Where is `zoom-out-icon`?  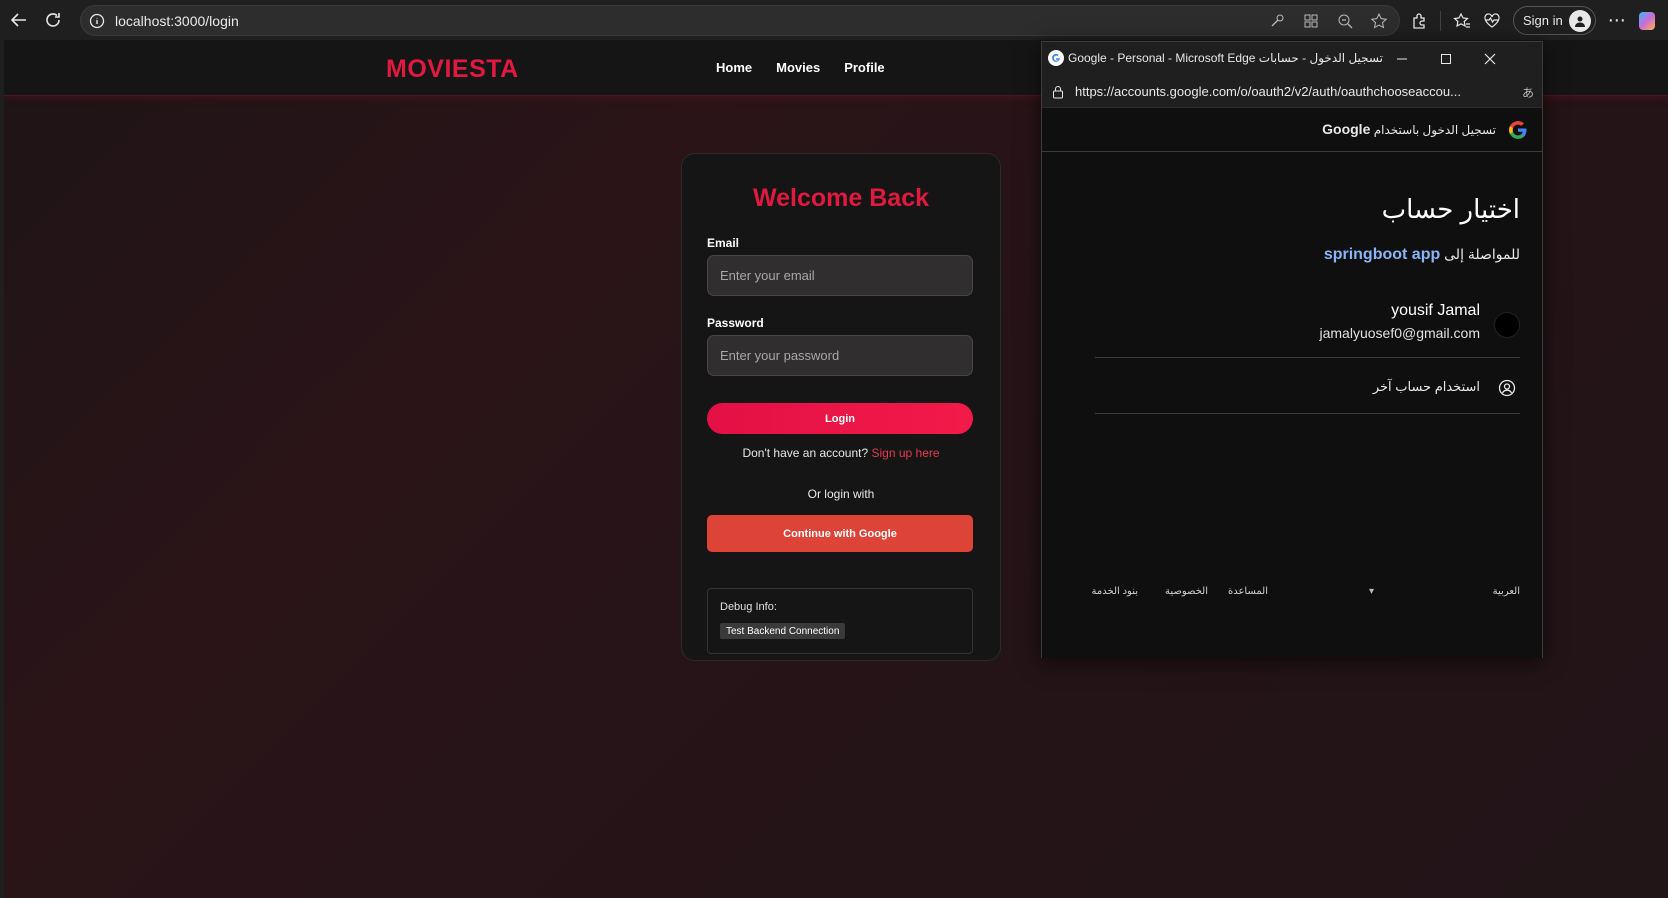 zoom-out-icon is located at coordinates (1345, 21).